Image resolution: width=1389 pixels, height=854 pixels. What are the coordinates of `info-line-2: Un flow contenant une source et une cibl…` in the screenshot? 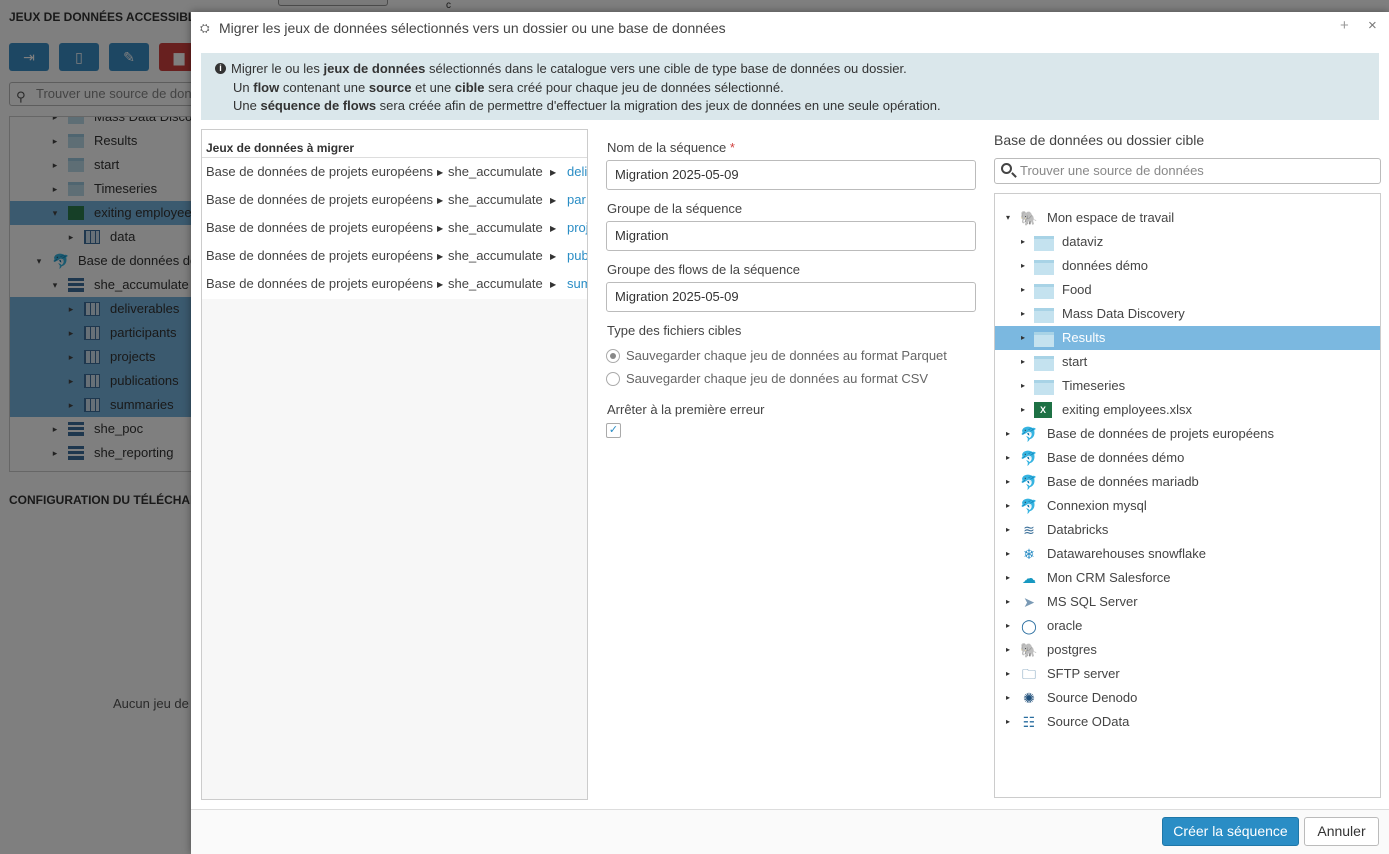 It's located at (508, 87).